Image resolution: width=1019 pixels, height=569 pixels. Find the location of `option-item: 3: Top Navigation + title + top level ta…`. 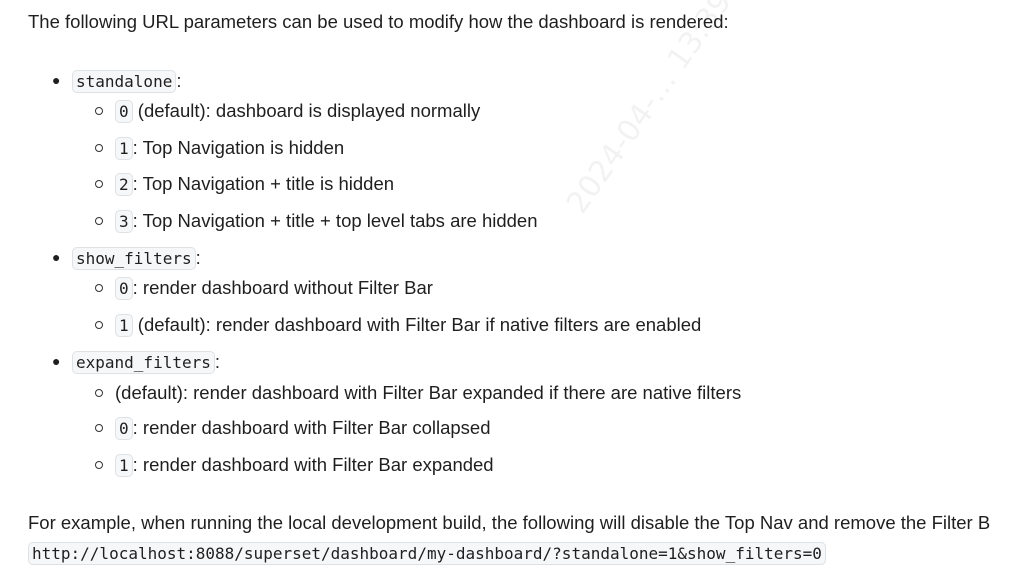

option-item: 3: Top Navigation + title + top level ta… is located at coordinates (326, 221).